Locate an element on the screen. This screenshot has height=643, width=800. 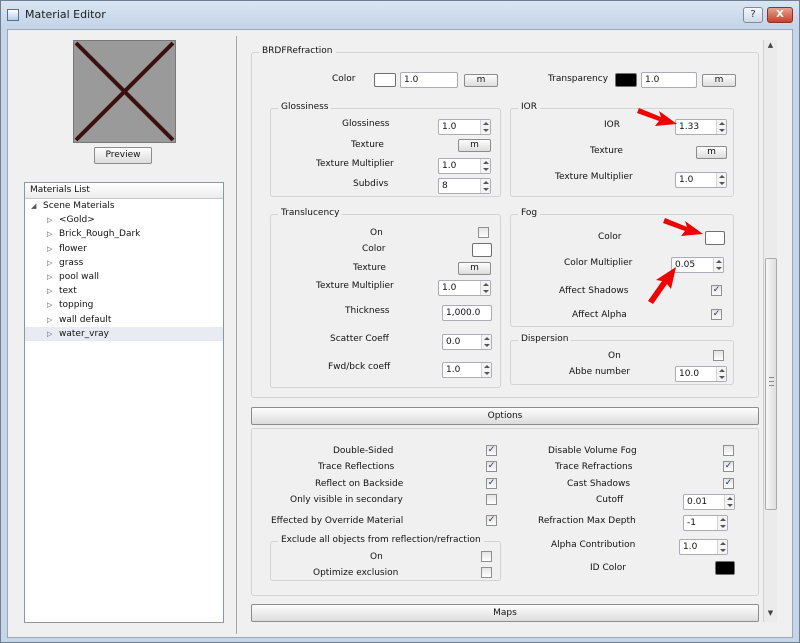
title-bar: Material Editor ? X is located at coordinates (400, 15).